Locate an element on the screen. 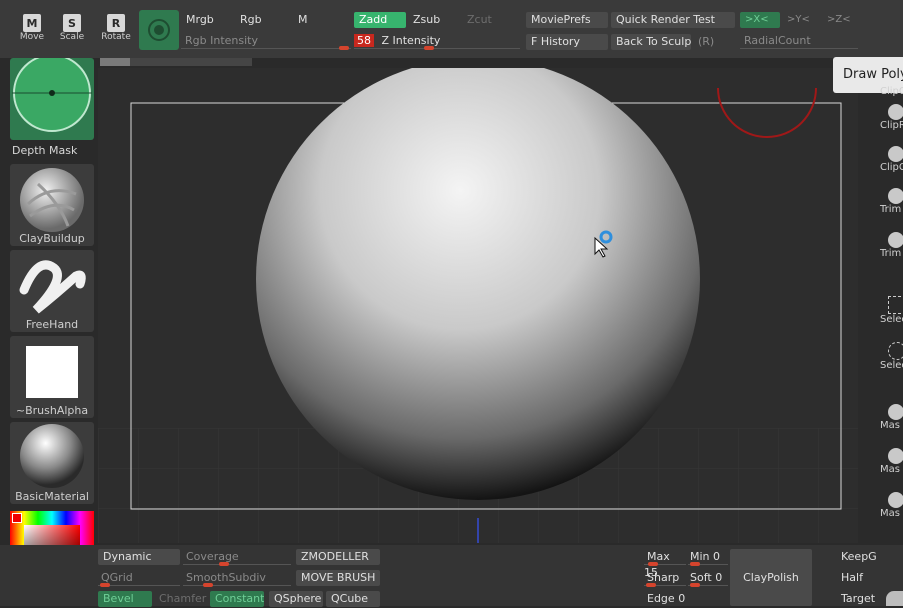  right-shelf-item-trim-1: Trim is located at coordinates (891, 201).